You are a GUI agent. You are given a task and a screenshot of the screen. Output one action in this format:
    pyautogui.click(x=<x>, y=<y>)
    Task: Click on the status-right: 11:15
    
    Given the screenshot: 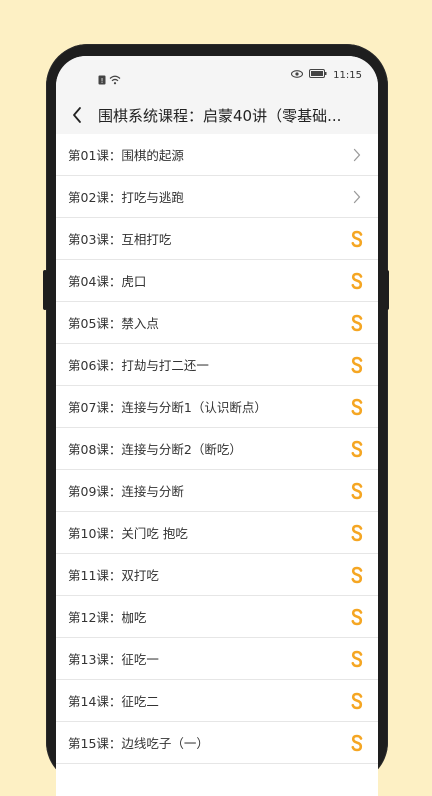 What is the action you would take?
    pyautogui.click(x=326, y=75)
    